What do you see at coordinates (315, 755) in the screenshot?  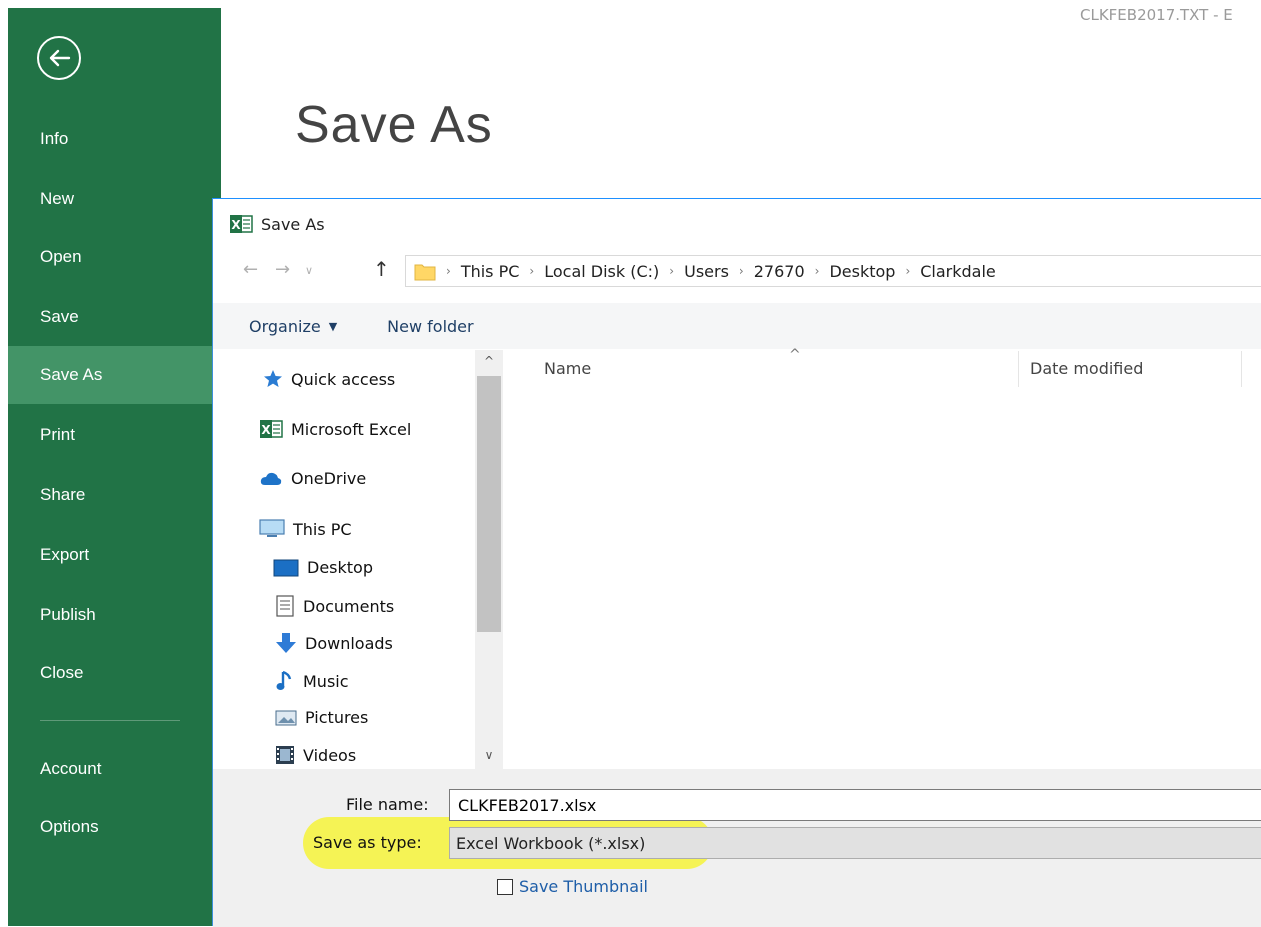 I see `tree-item-videos: Videos` at bounding box center [315, 755].